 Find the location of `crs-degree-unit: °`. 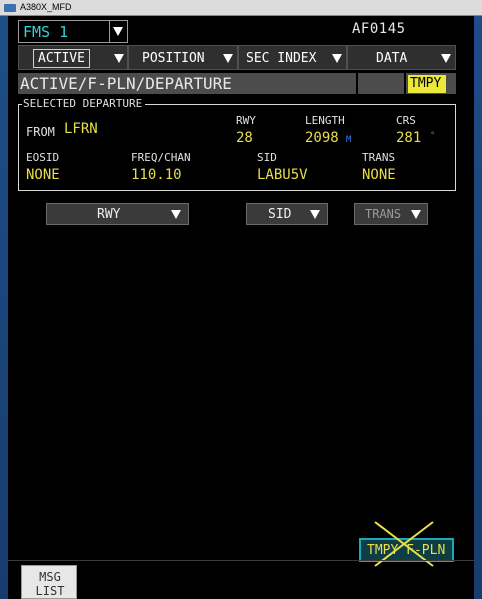

crs-degree-unit: ° is located at coordinates (433, 136).